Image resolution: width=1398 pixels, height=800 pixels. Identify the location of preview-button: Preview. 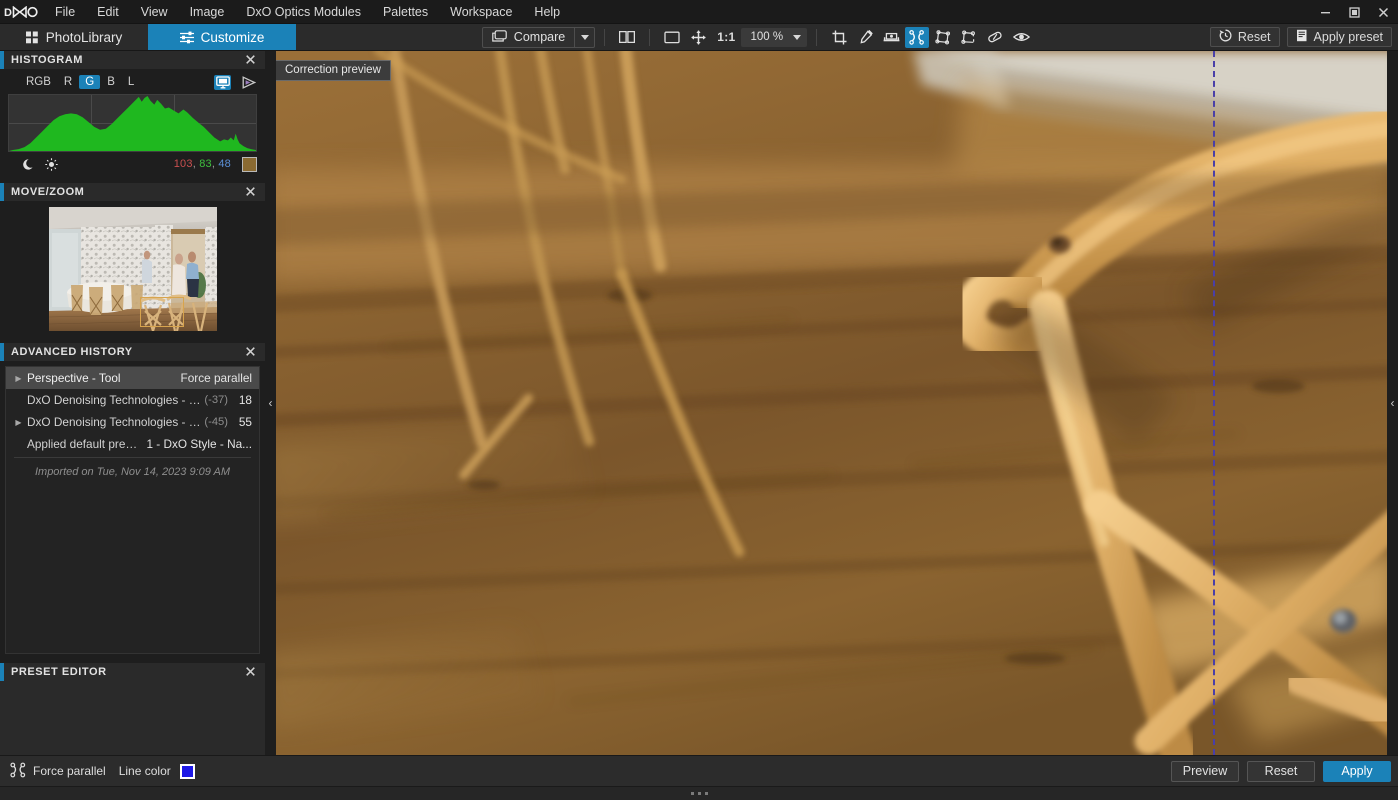
(1205, 771).